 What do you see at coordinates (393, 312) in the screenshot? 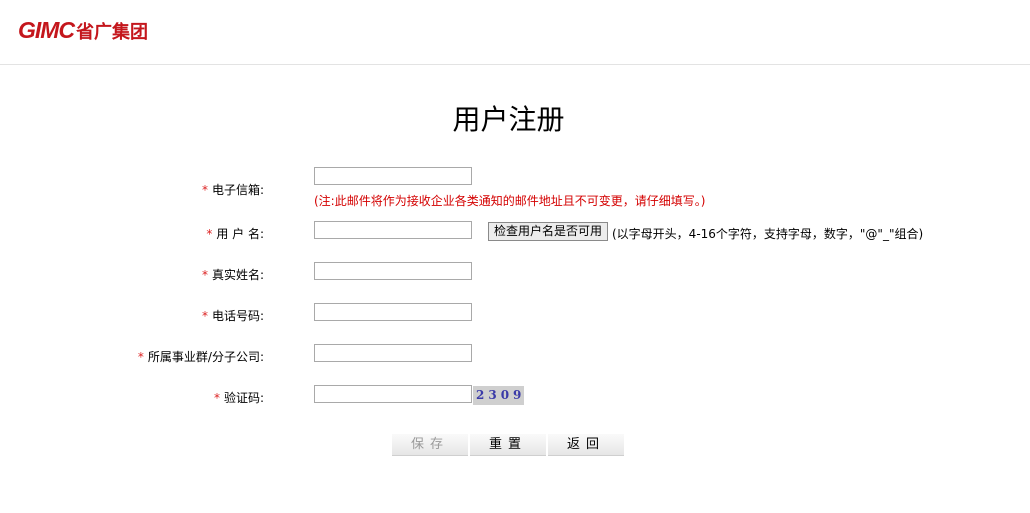
I see `phone-field` at bounding box center [393, 312].